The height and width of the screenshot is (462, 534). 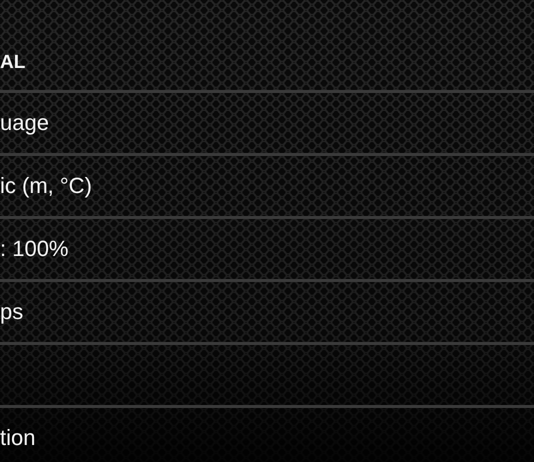 I want to click on settings-row-label: : 100%, so click(x=34, y=249).